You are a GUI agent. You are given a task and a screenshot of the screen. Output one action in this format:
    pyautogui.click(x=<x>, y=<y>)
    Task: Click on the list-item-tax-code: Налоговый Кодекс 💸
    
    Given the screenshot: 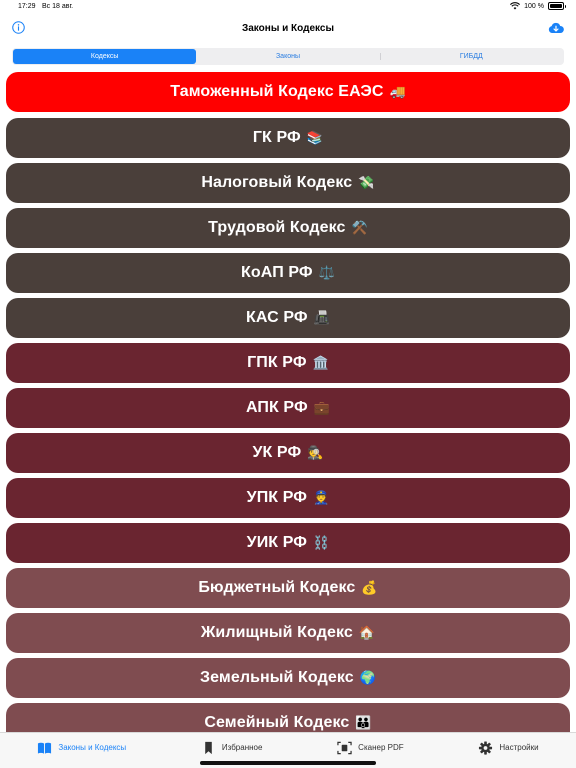 What is the action you would take?
    pyautogui.click(x=288, y=183)
    